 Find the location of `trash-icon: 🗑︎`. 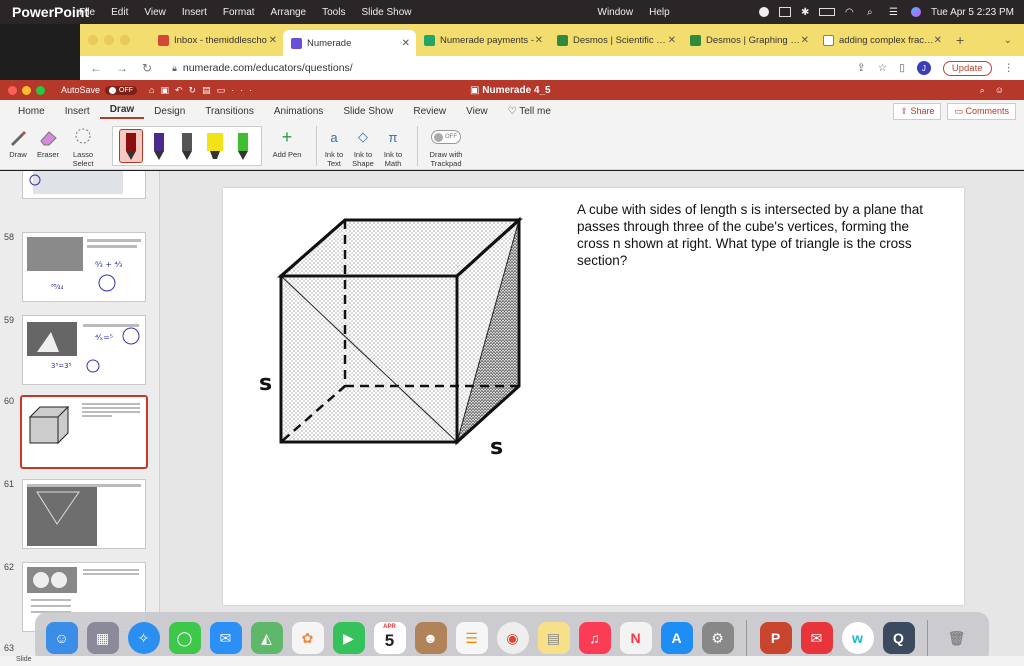

trash-icon: 🗑︎ is located at coordinates (957, 638).